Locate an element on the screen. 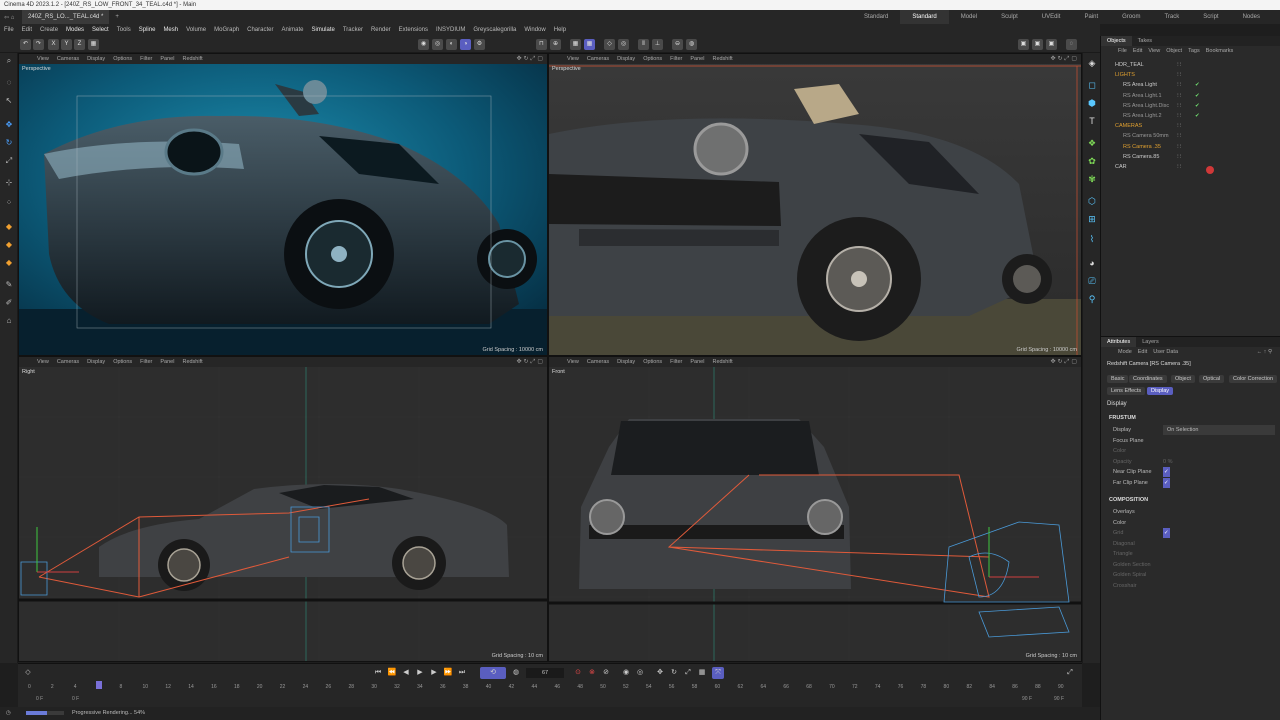 The width and height of the screenshot is (1280, 720). key-rotation-icon: ◎ is located at coordinates (640, 673).